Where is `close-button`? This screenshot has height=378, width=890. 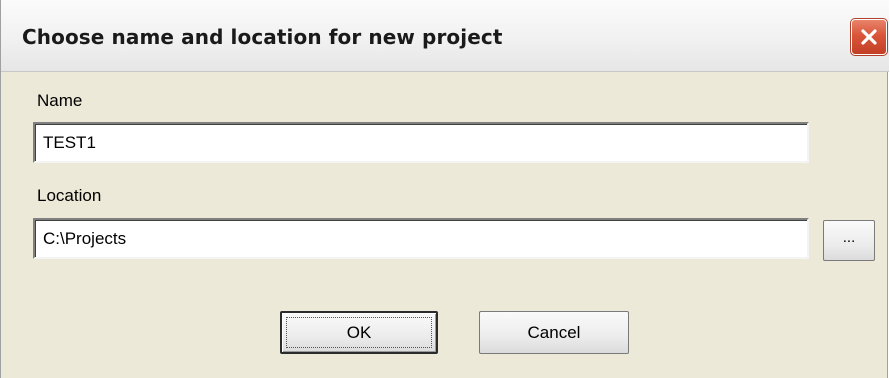
close-button is located at coordinates (869, 37).